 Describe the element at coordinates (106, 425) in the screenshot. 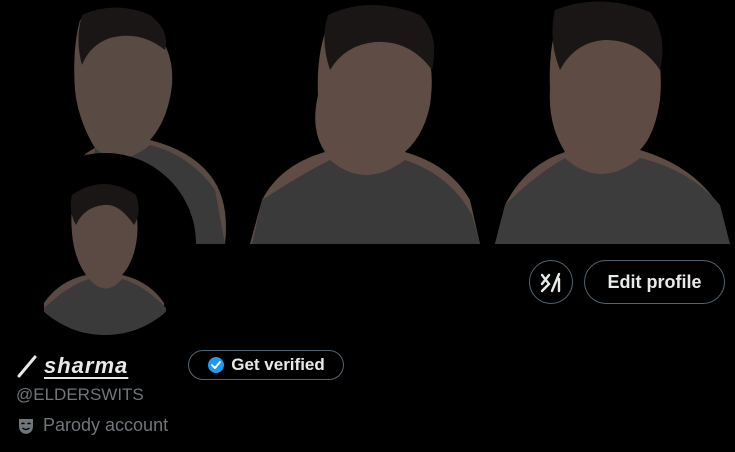

I see `parody-label-text: Parody account` at that location.